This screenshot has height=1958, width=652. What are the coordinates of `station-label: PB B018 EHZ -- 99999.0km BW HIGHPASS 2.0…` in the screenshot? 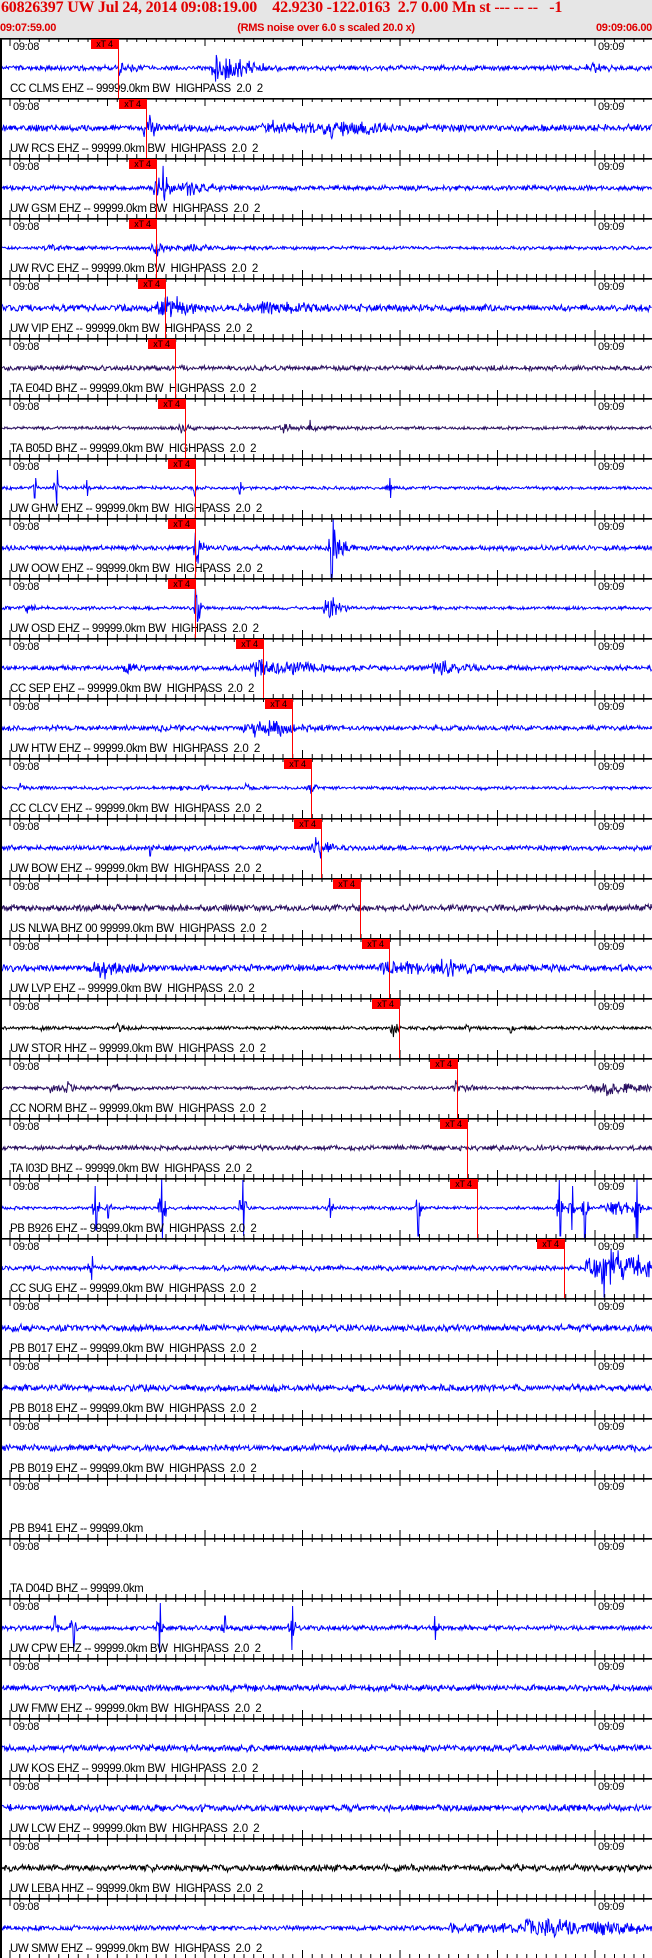 It's located at (133, 1409).